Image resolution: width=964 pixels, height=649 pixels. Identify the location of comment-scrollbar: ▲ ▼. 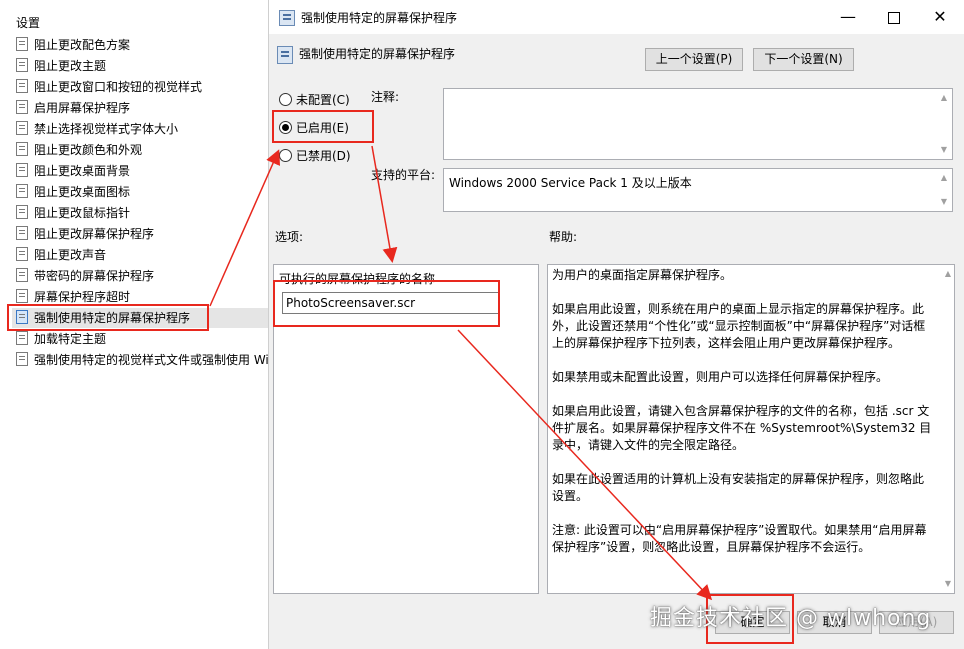
(944, 124).